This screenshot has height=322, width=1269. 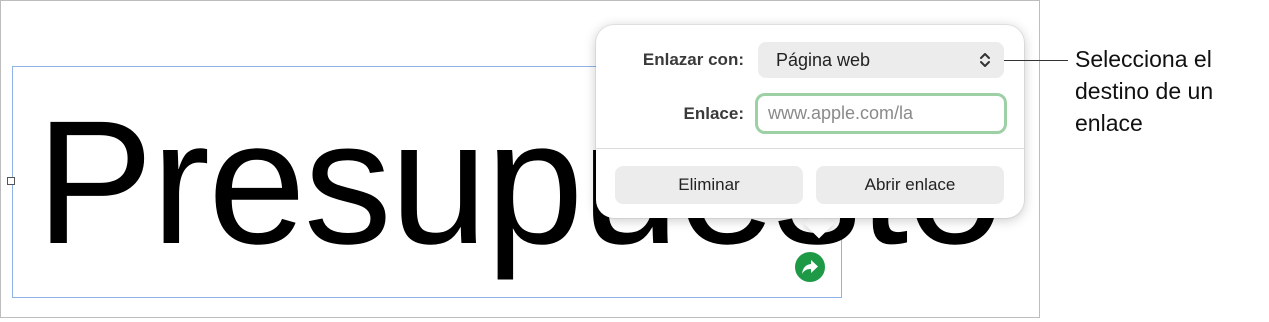 I want to click on link-to-select: Página web, so click(x=881, y=60).